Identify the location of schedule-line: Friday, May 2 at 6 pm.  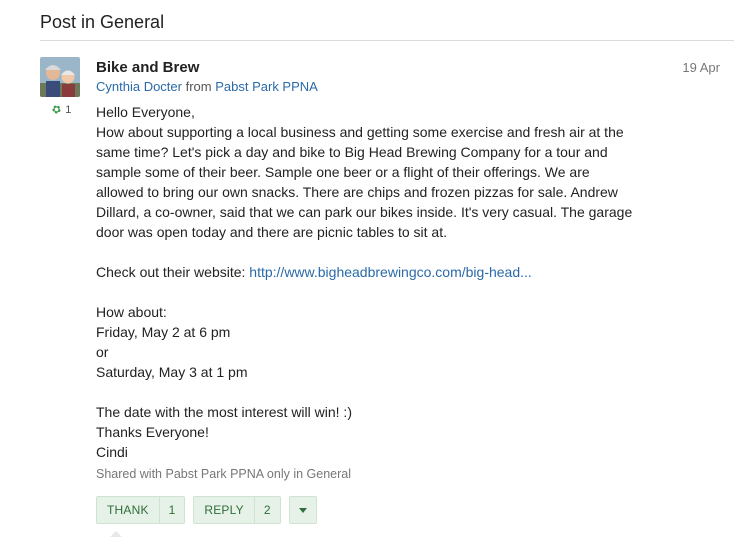
(163, 332).